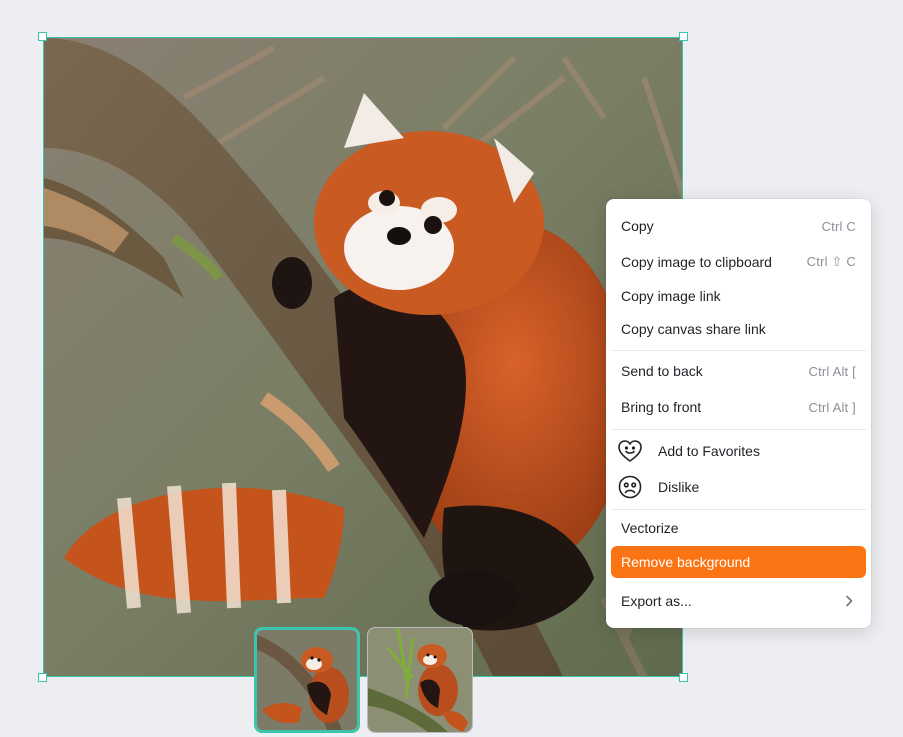  I want to click on menu-item-send-to-back: Send to back Ctrl Alt [, so click(738, 371).